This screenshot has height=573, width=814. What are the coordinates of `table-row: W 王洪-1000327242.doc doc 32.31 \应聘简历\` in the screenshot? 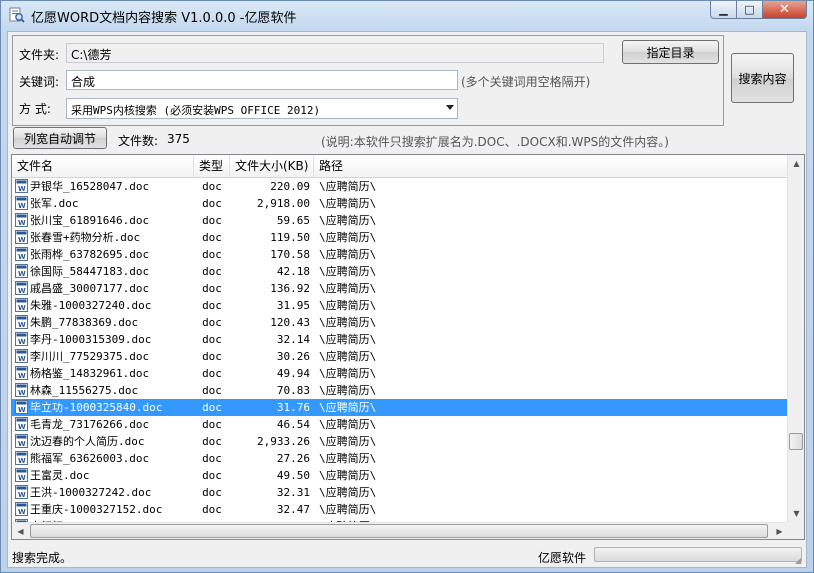 It's located at (400, 492).